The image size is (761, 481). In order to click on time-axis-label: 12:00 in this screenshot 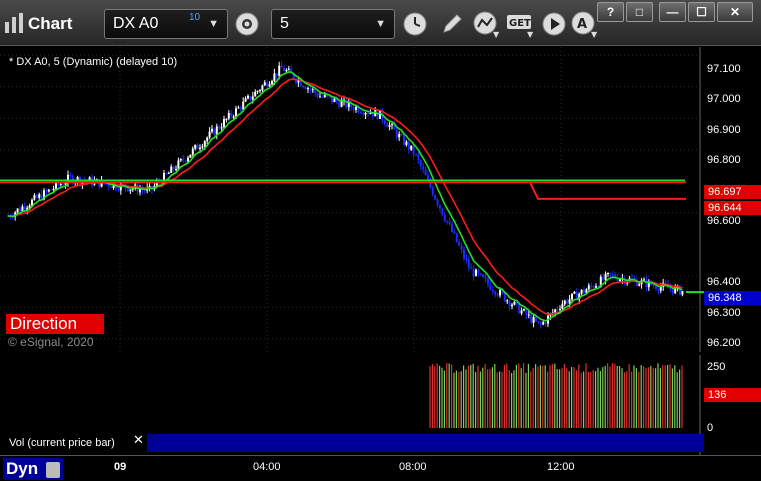, I will do `click(561, 467)`.